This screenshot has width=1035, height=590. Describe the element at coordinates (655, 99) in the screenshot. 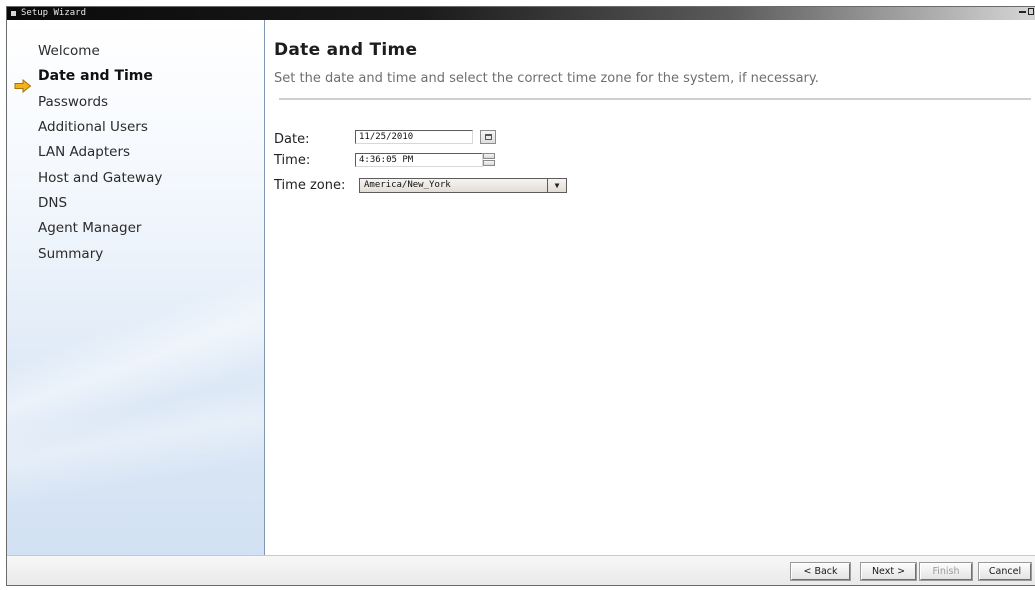

I see `divider` at that location.